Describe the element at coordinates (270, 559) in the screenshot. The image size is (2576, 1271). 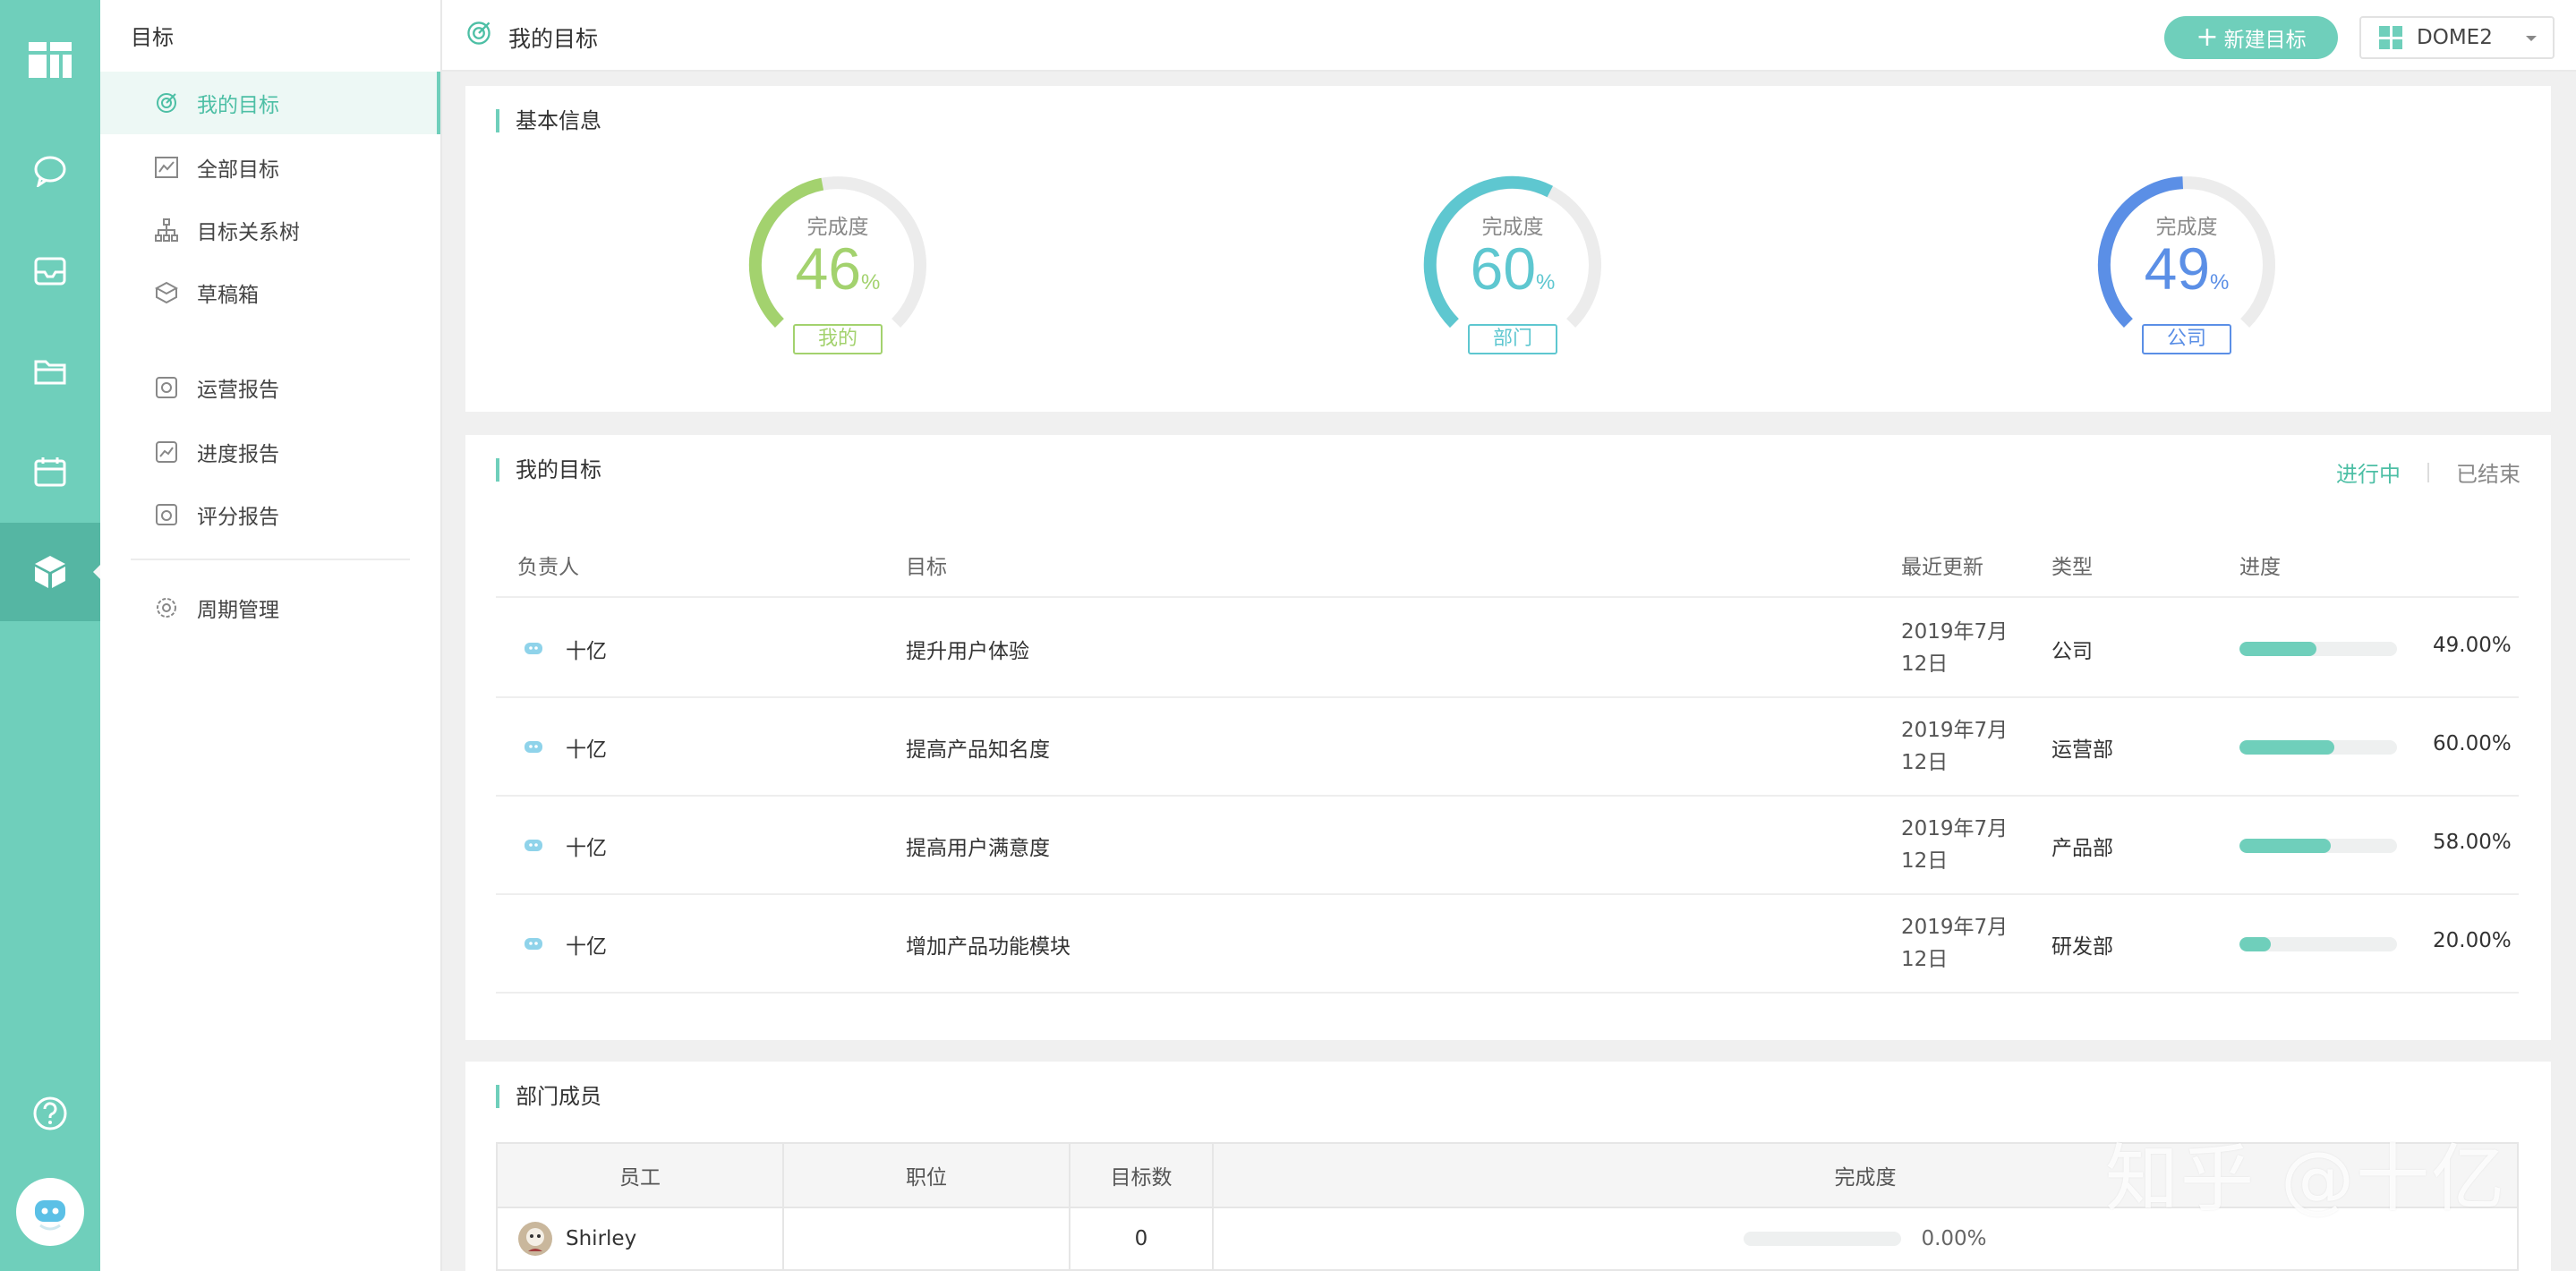
I see `nav-divider` at that location.